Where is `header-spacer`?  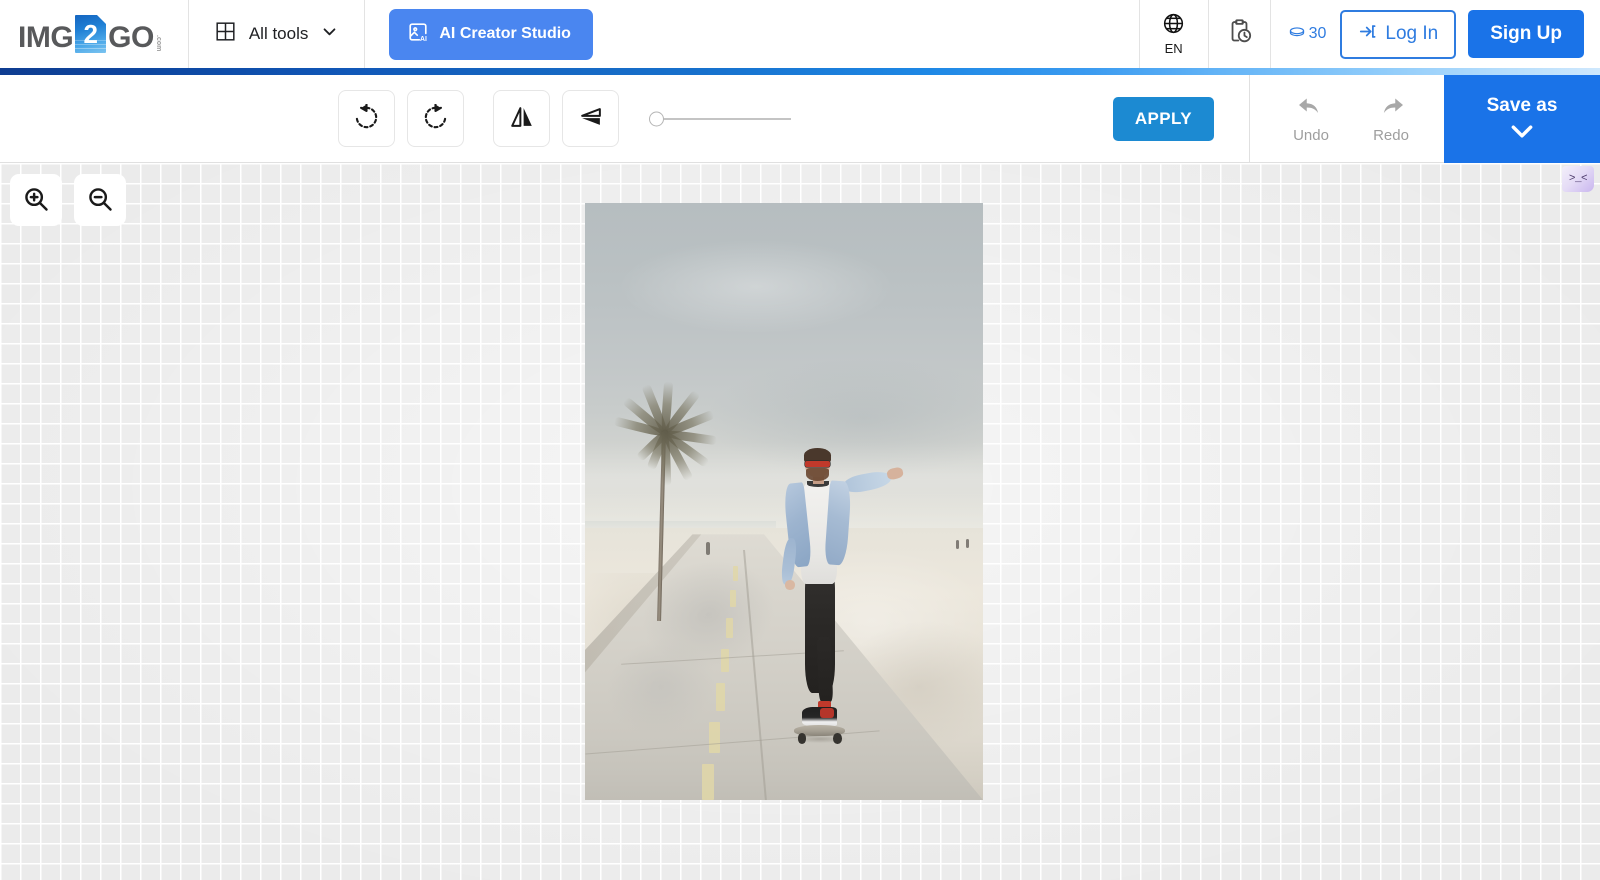
header-spacer is located at coordinates (878, 34).